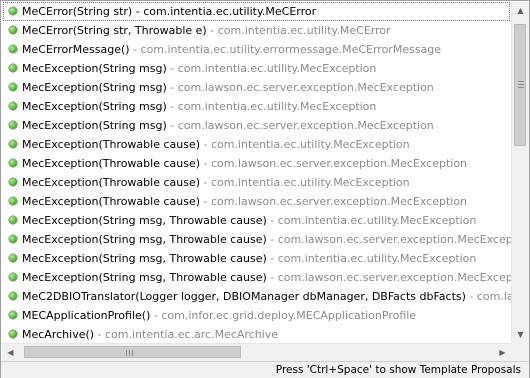  What do you see at coordinates (256, 352) in the screenshot?
I see `horizontal-scrollbar: ◀ ▶` at bounding box center [256, 352].